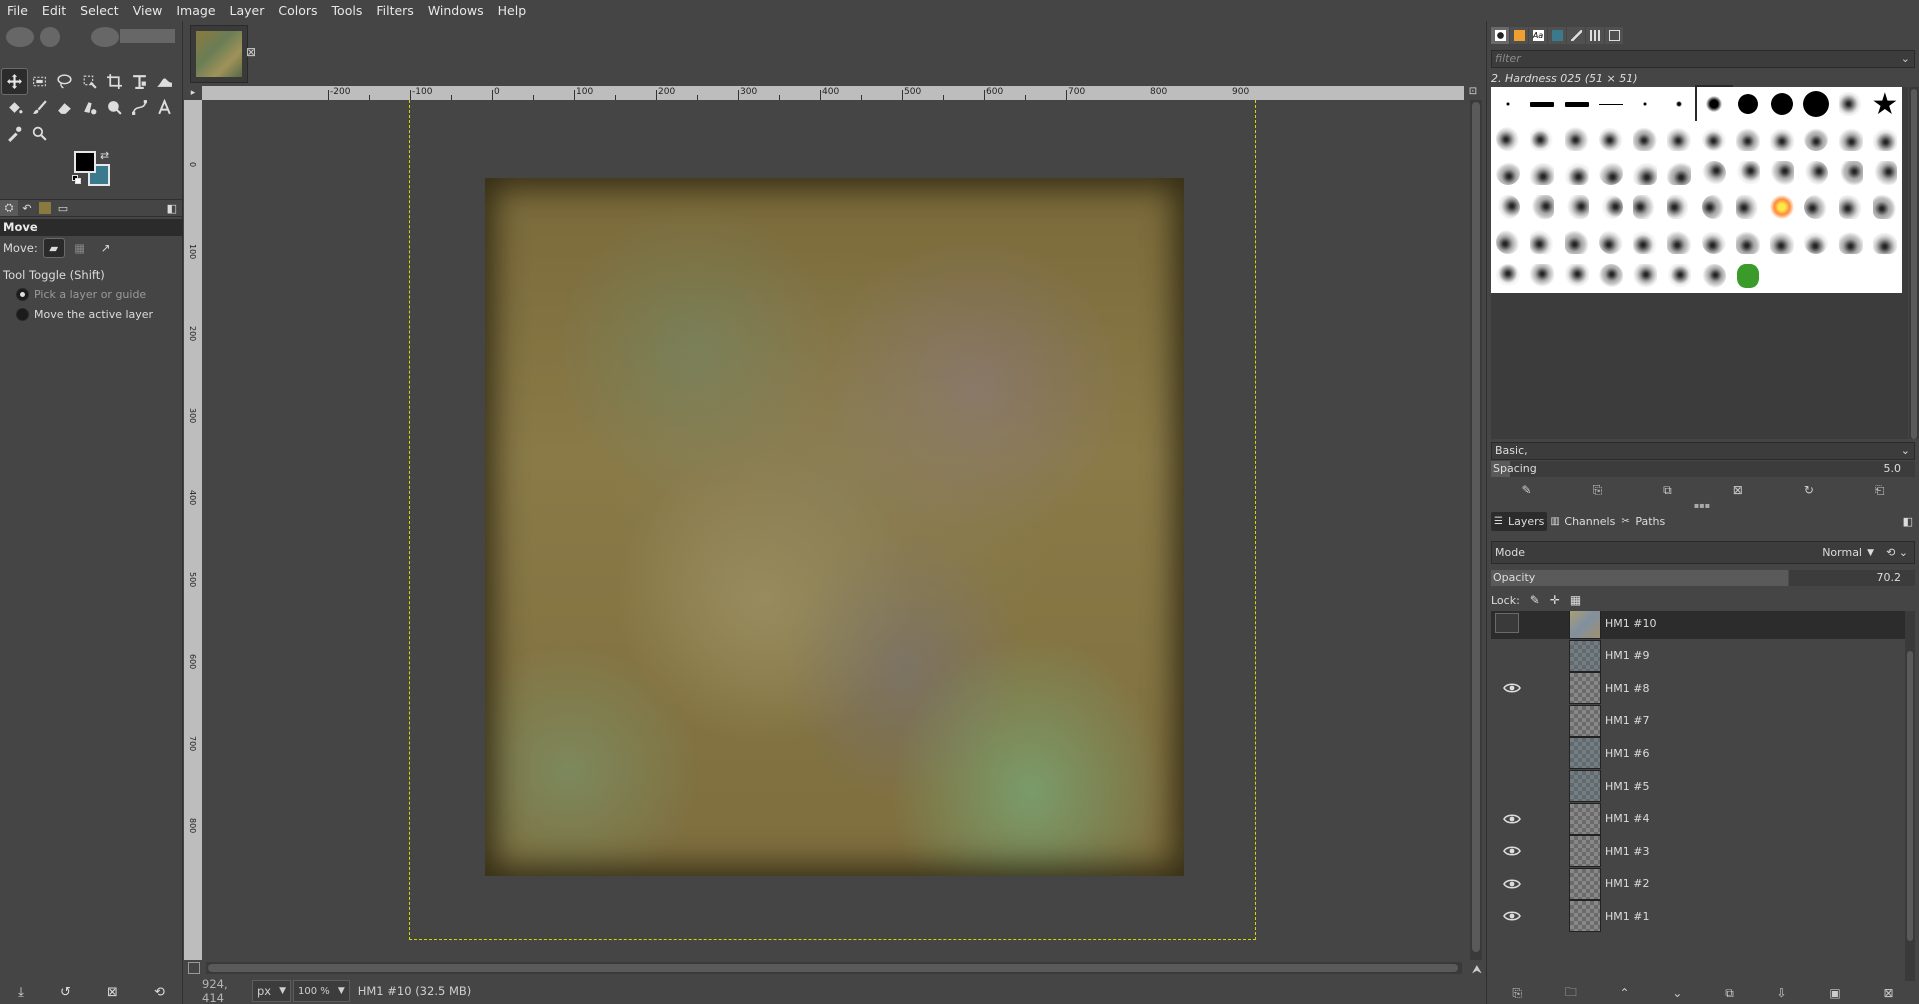  What do you see at coordinates (1500, 35) in the screenshot?
I see `brushes-tab-icon` at bounding box center [1500, 35].